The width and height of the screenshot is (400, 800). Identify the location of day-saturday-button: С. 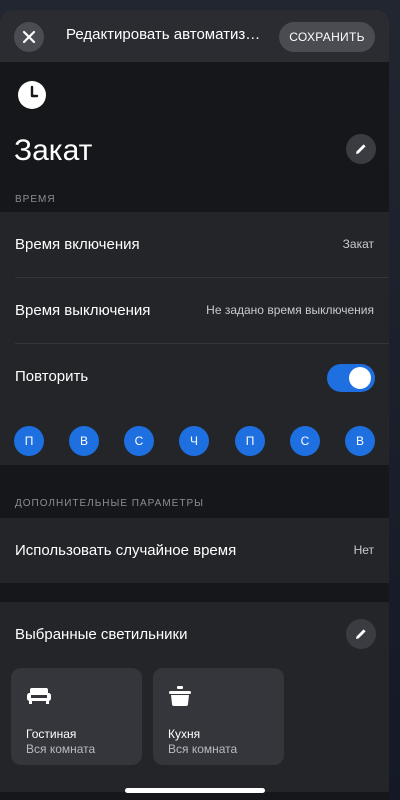
(305, 441).